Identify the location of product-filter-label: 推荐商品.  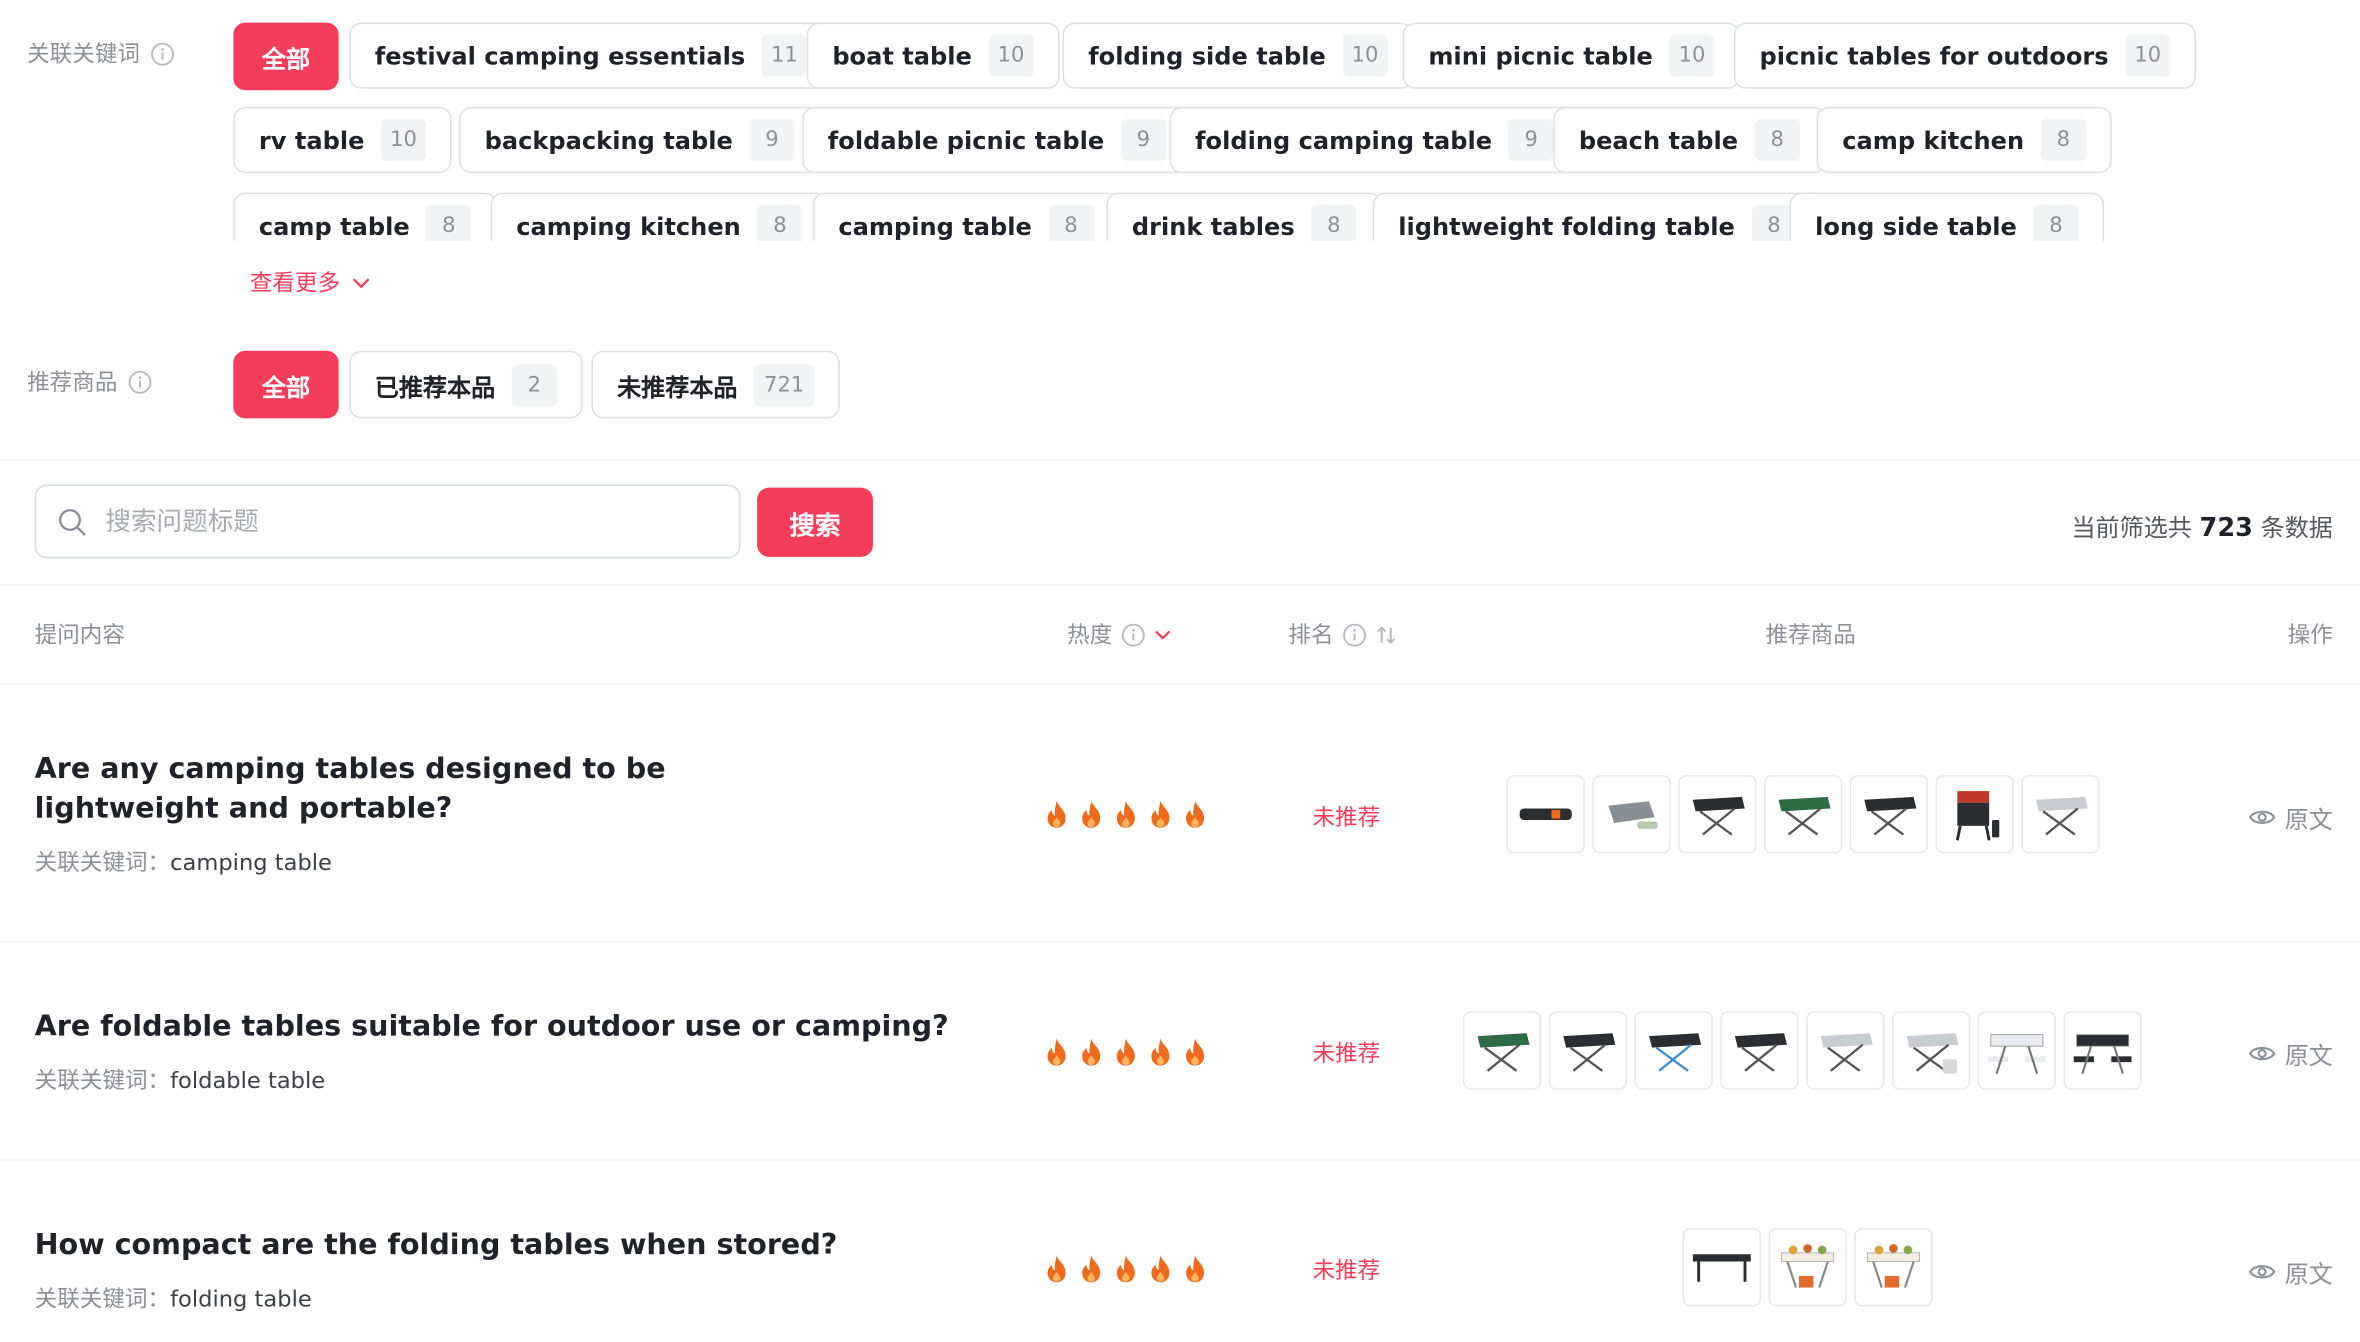
(89, 382).